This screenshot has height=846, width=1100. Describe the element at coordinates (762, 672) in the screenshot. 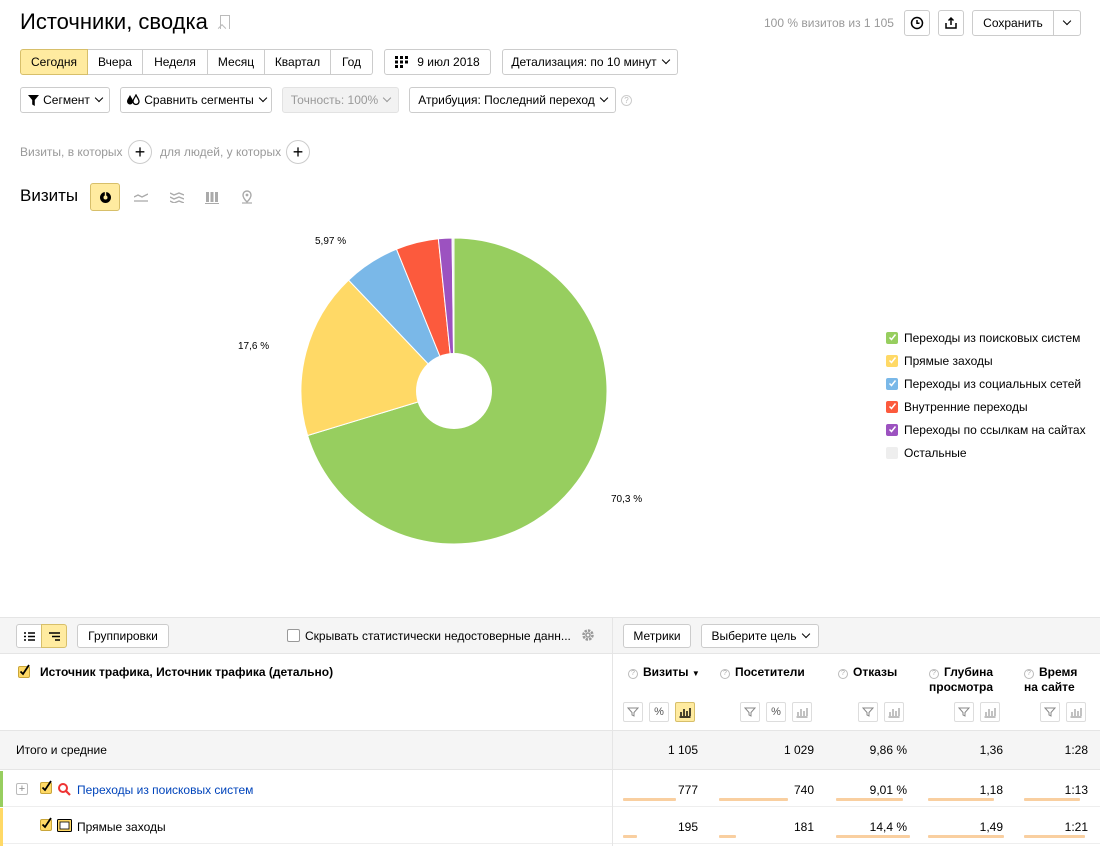

I see `col-visitors-header: ? Посетители` at that location.